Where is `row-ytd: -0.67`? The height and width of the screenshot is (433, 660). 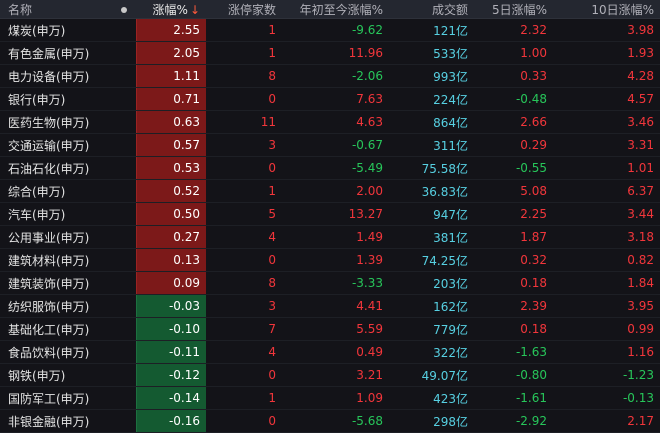 row-ytd: -0.67 is located at coordinates (335, 145).